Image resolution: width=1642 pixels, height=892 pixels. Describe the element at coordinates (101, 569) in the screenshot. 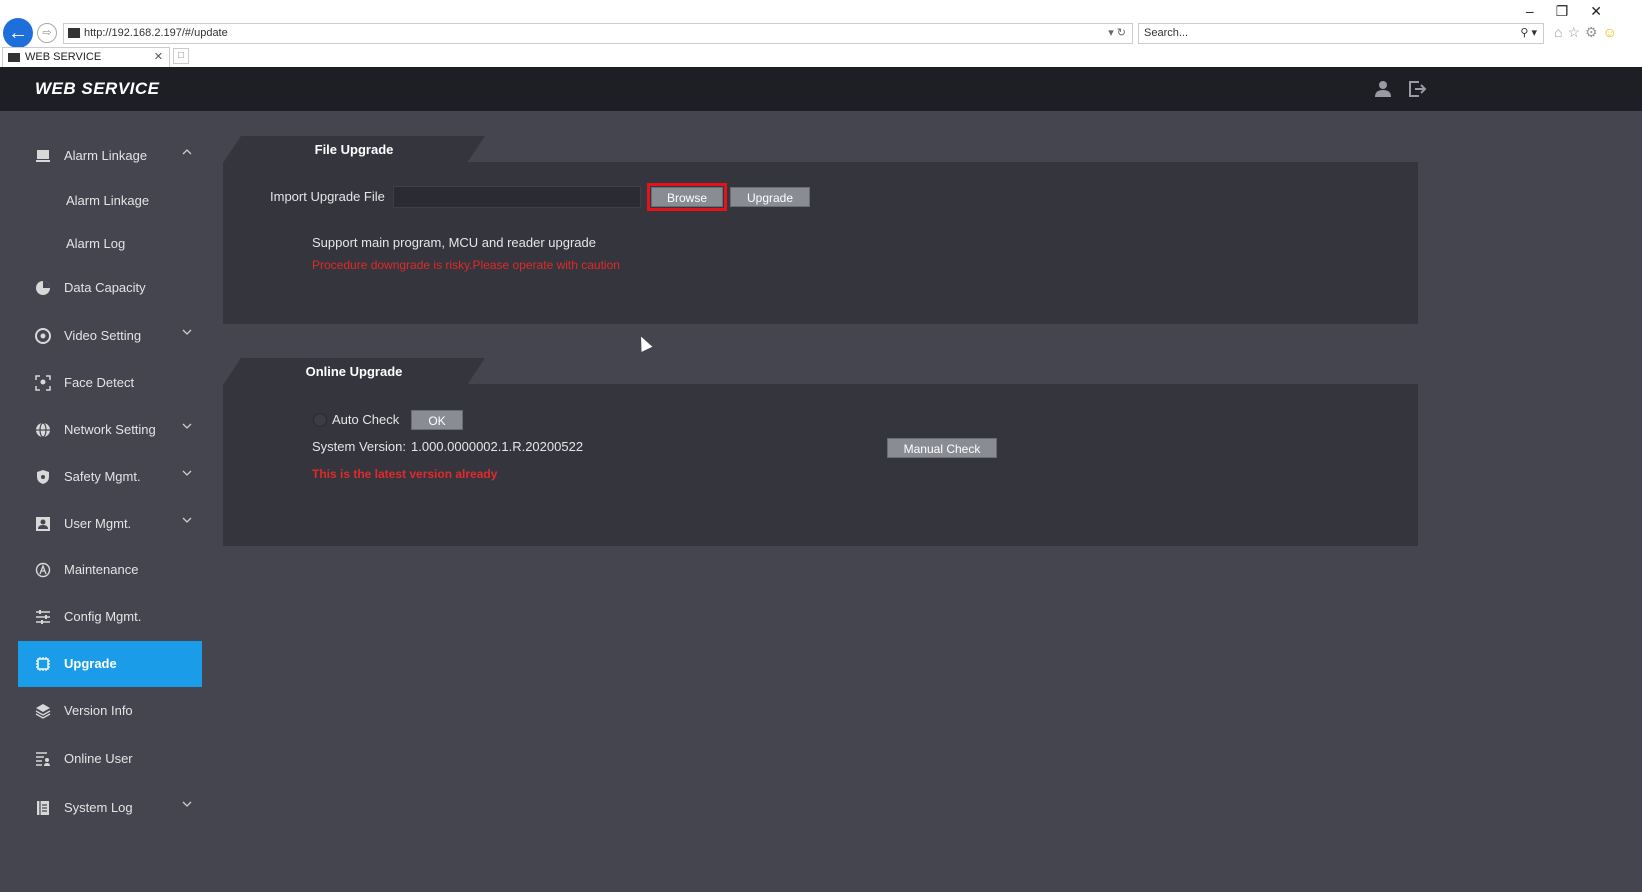

I see `sidebar-item-label: Maintenance` at that location.